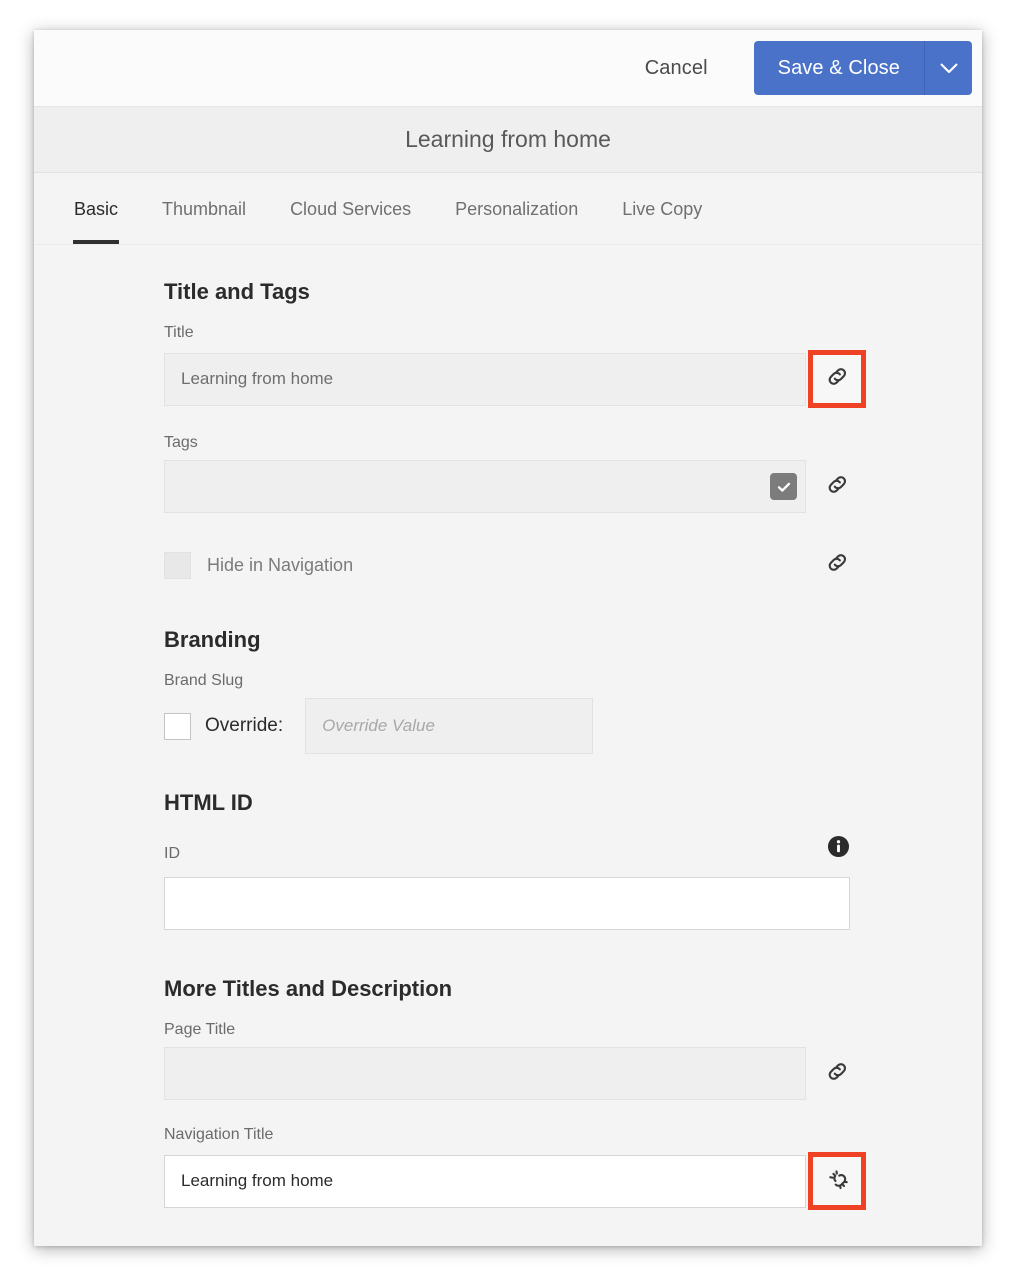  I want to click on html-id-input, so click(507, 903).